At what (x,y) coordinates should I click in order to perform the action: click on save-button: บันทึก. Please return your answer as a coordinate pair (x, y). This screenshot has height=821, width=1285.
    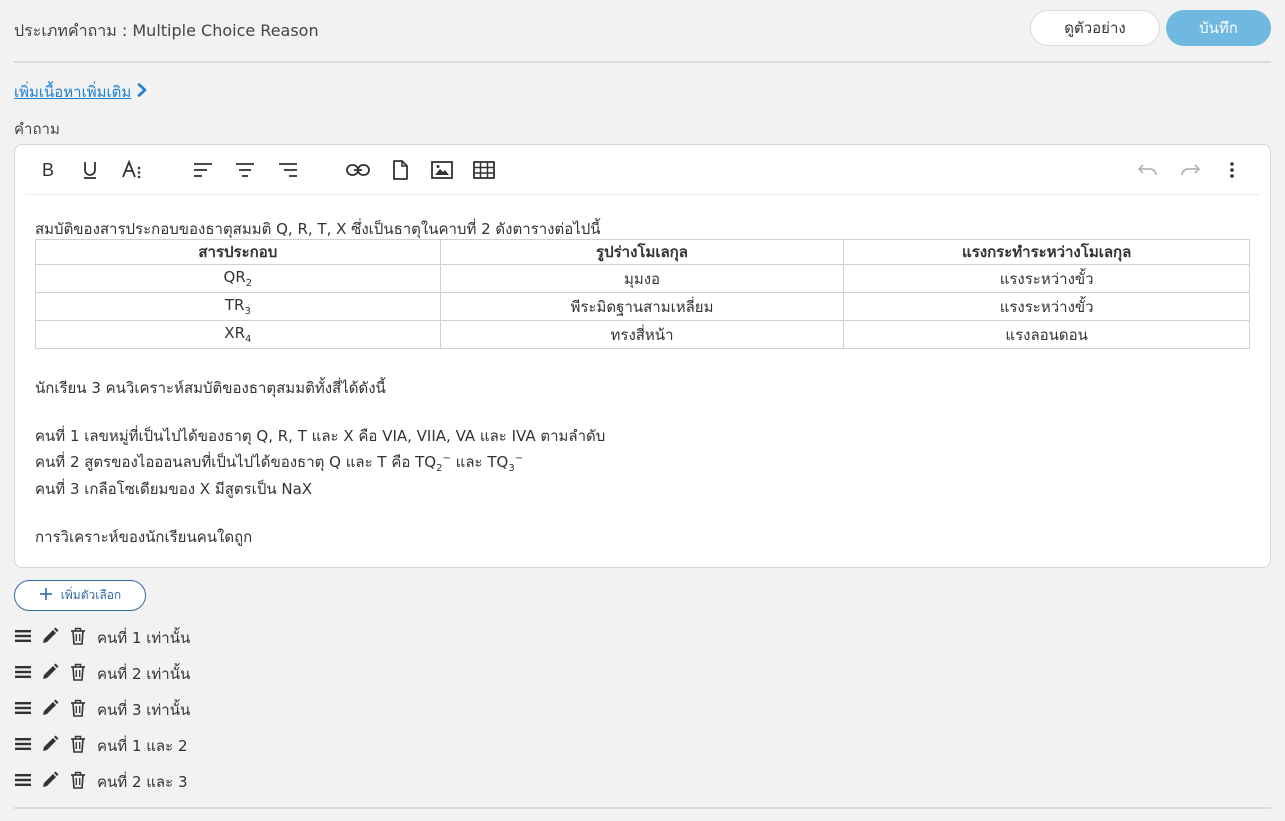
    Looking at the image, I should click on (1218, 28).